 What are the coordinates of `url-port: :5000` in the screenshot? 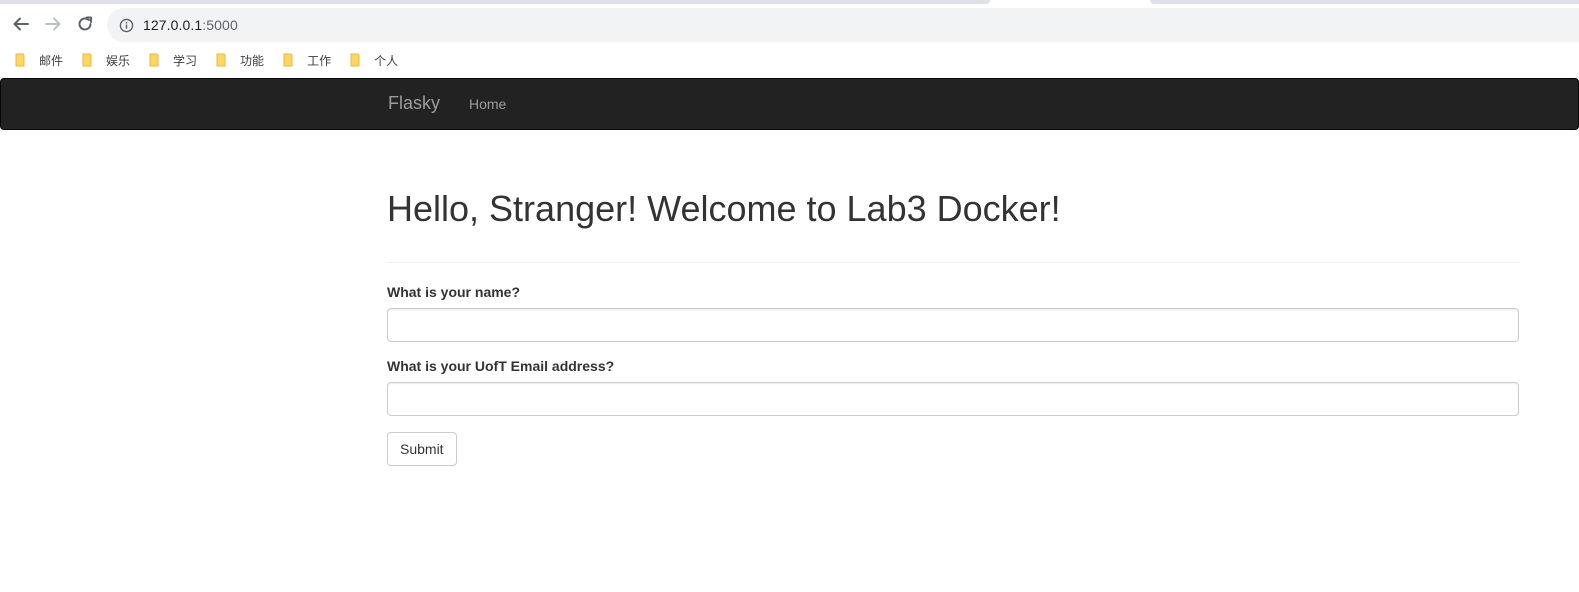 It's located at (220, 25).